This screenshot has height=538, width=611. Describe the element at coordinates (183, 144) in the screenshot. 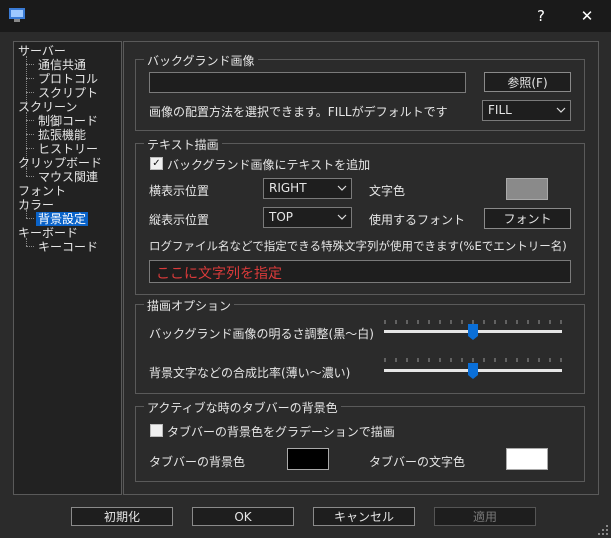

I see `group-label: テキスト描画` at that location.